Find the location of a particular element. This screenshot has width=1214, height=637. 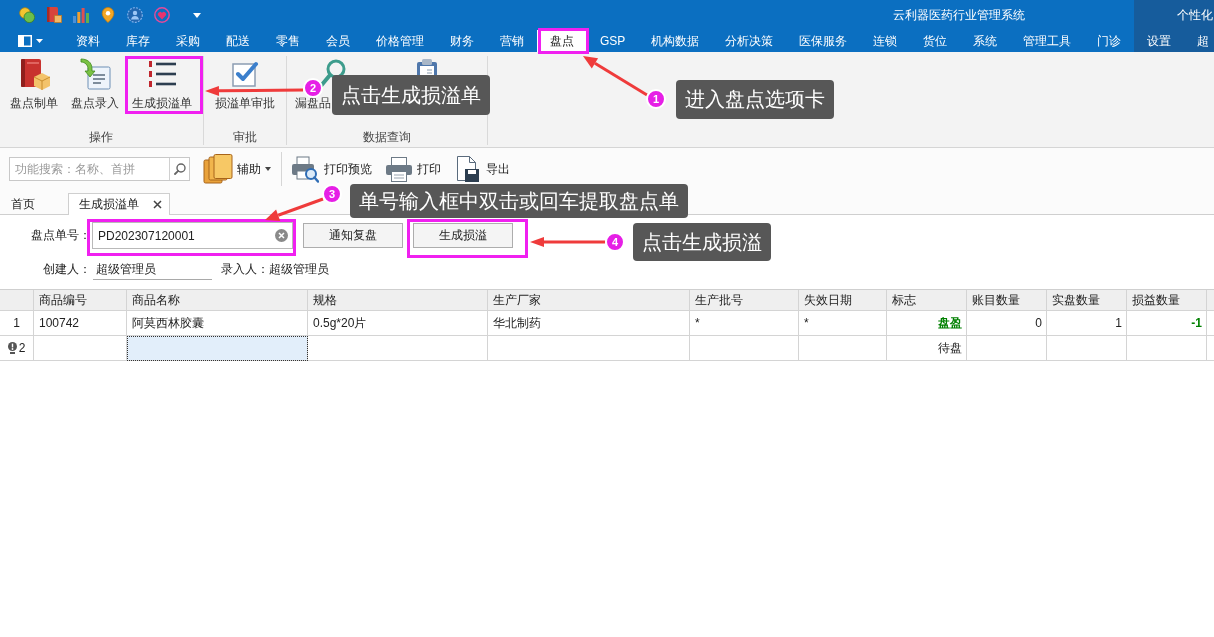

field-label: 盘点单号： is located at coordinates (61, 235).